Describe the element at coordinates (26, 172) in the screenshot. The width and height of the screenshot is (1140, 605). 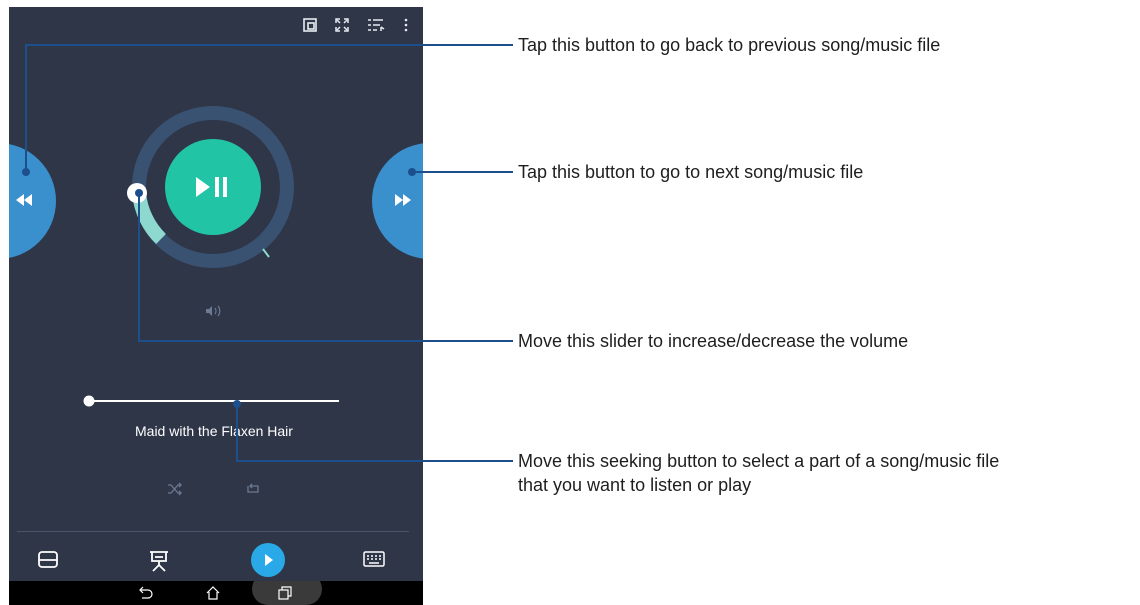
I see `annotation-dot-previous` at that location.